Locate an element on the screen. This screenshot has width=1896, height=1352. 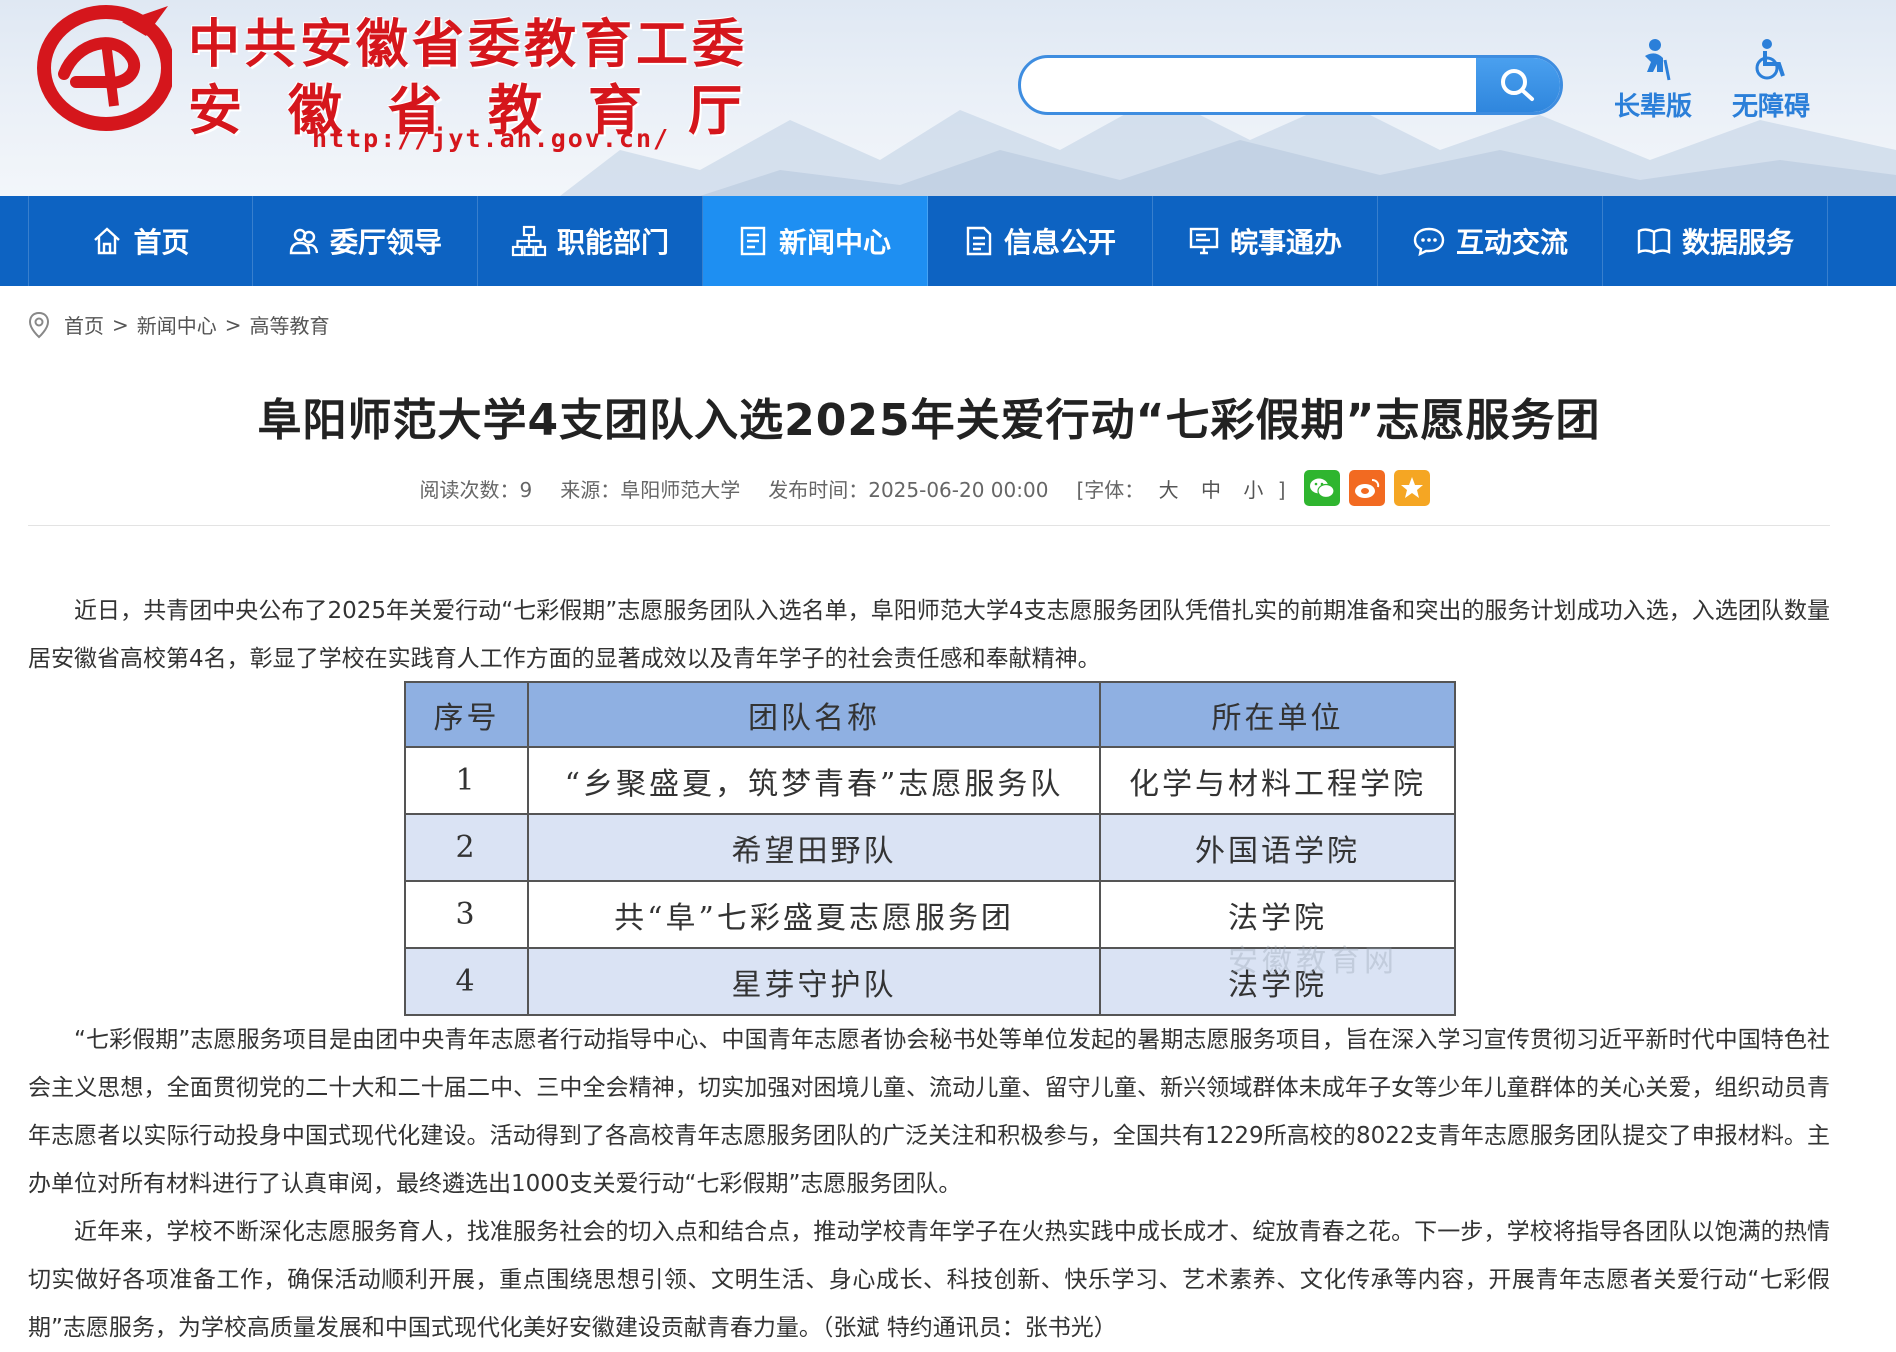
breadcrumb-news: 新闻中心 is located at coordinates (177, 324).